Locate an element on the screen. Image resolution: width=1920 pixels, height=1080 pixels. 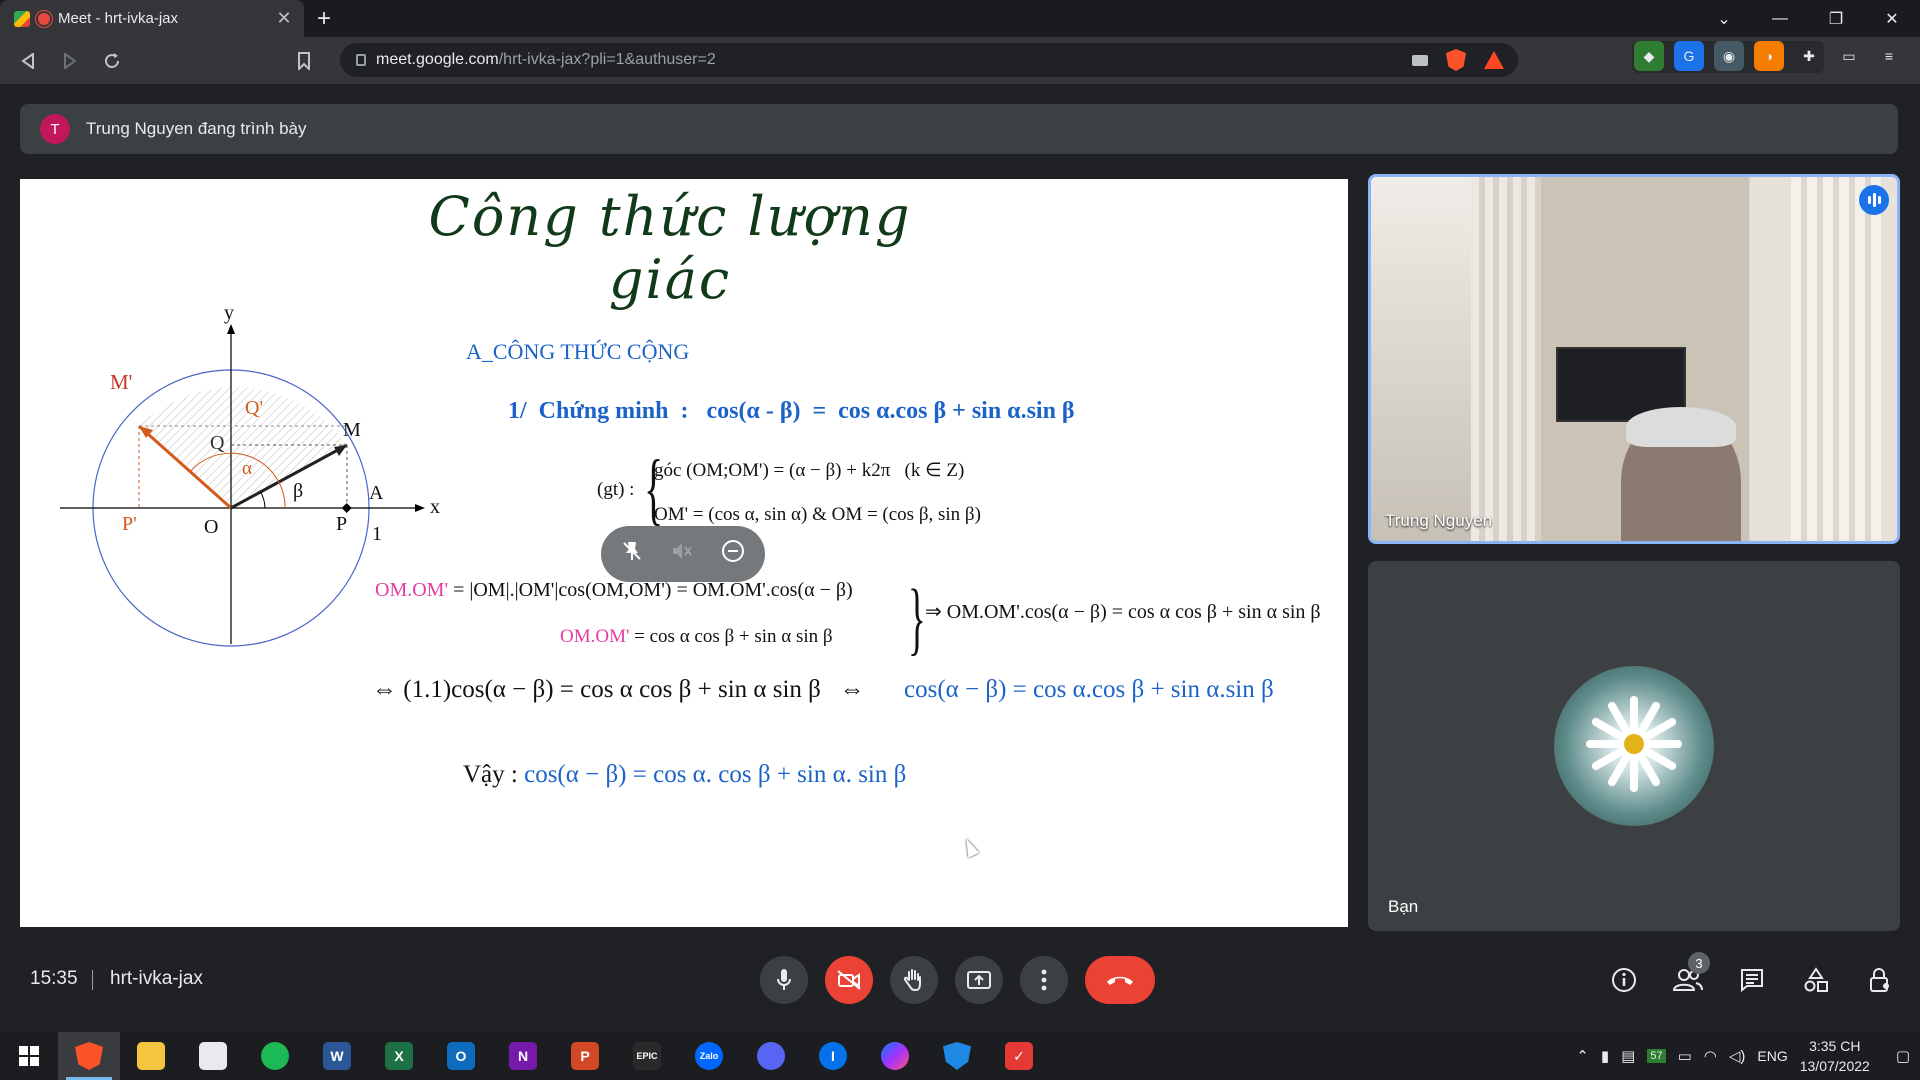
new-tab-button: + is located at coordinates (324, 18).